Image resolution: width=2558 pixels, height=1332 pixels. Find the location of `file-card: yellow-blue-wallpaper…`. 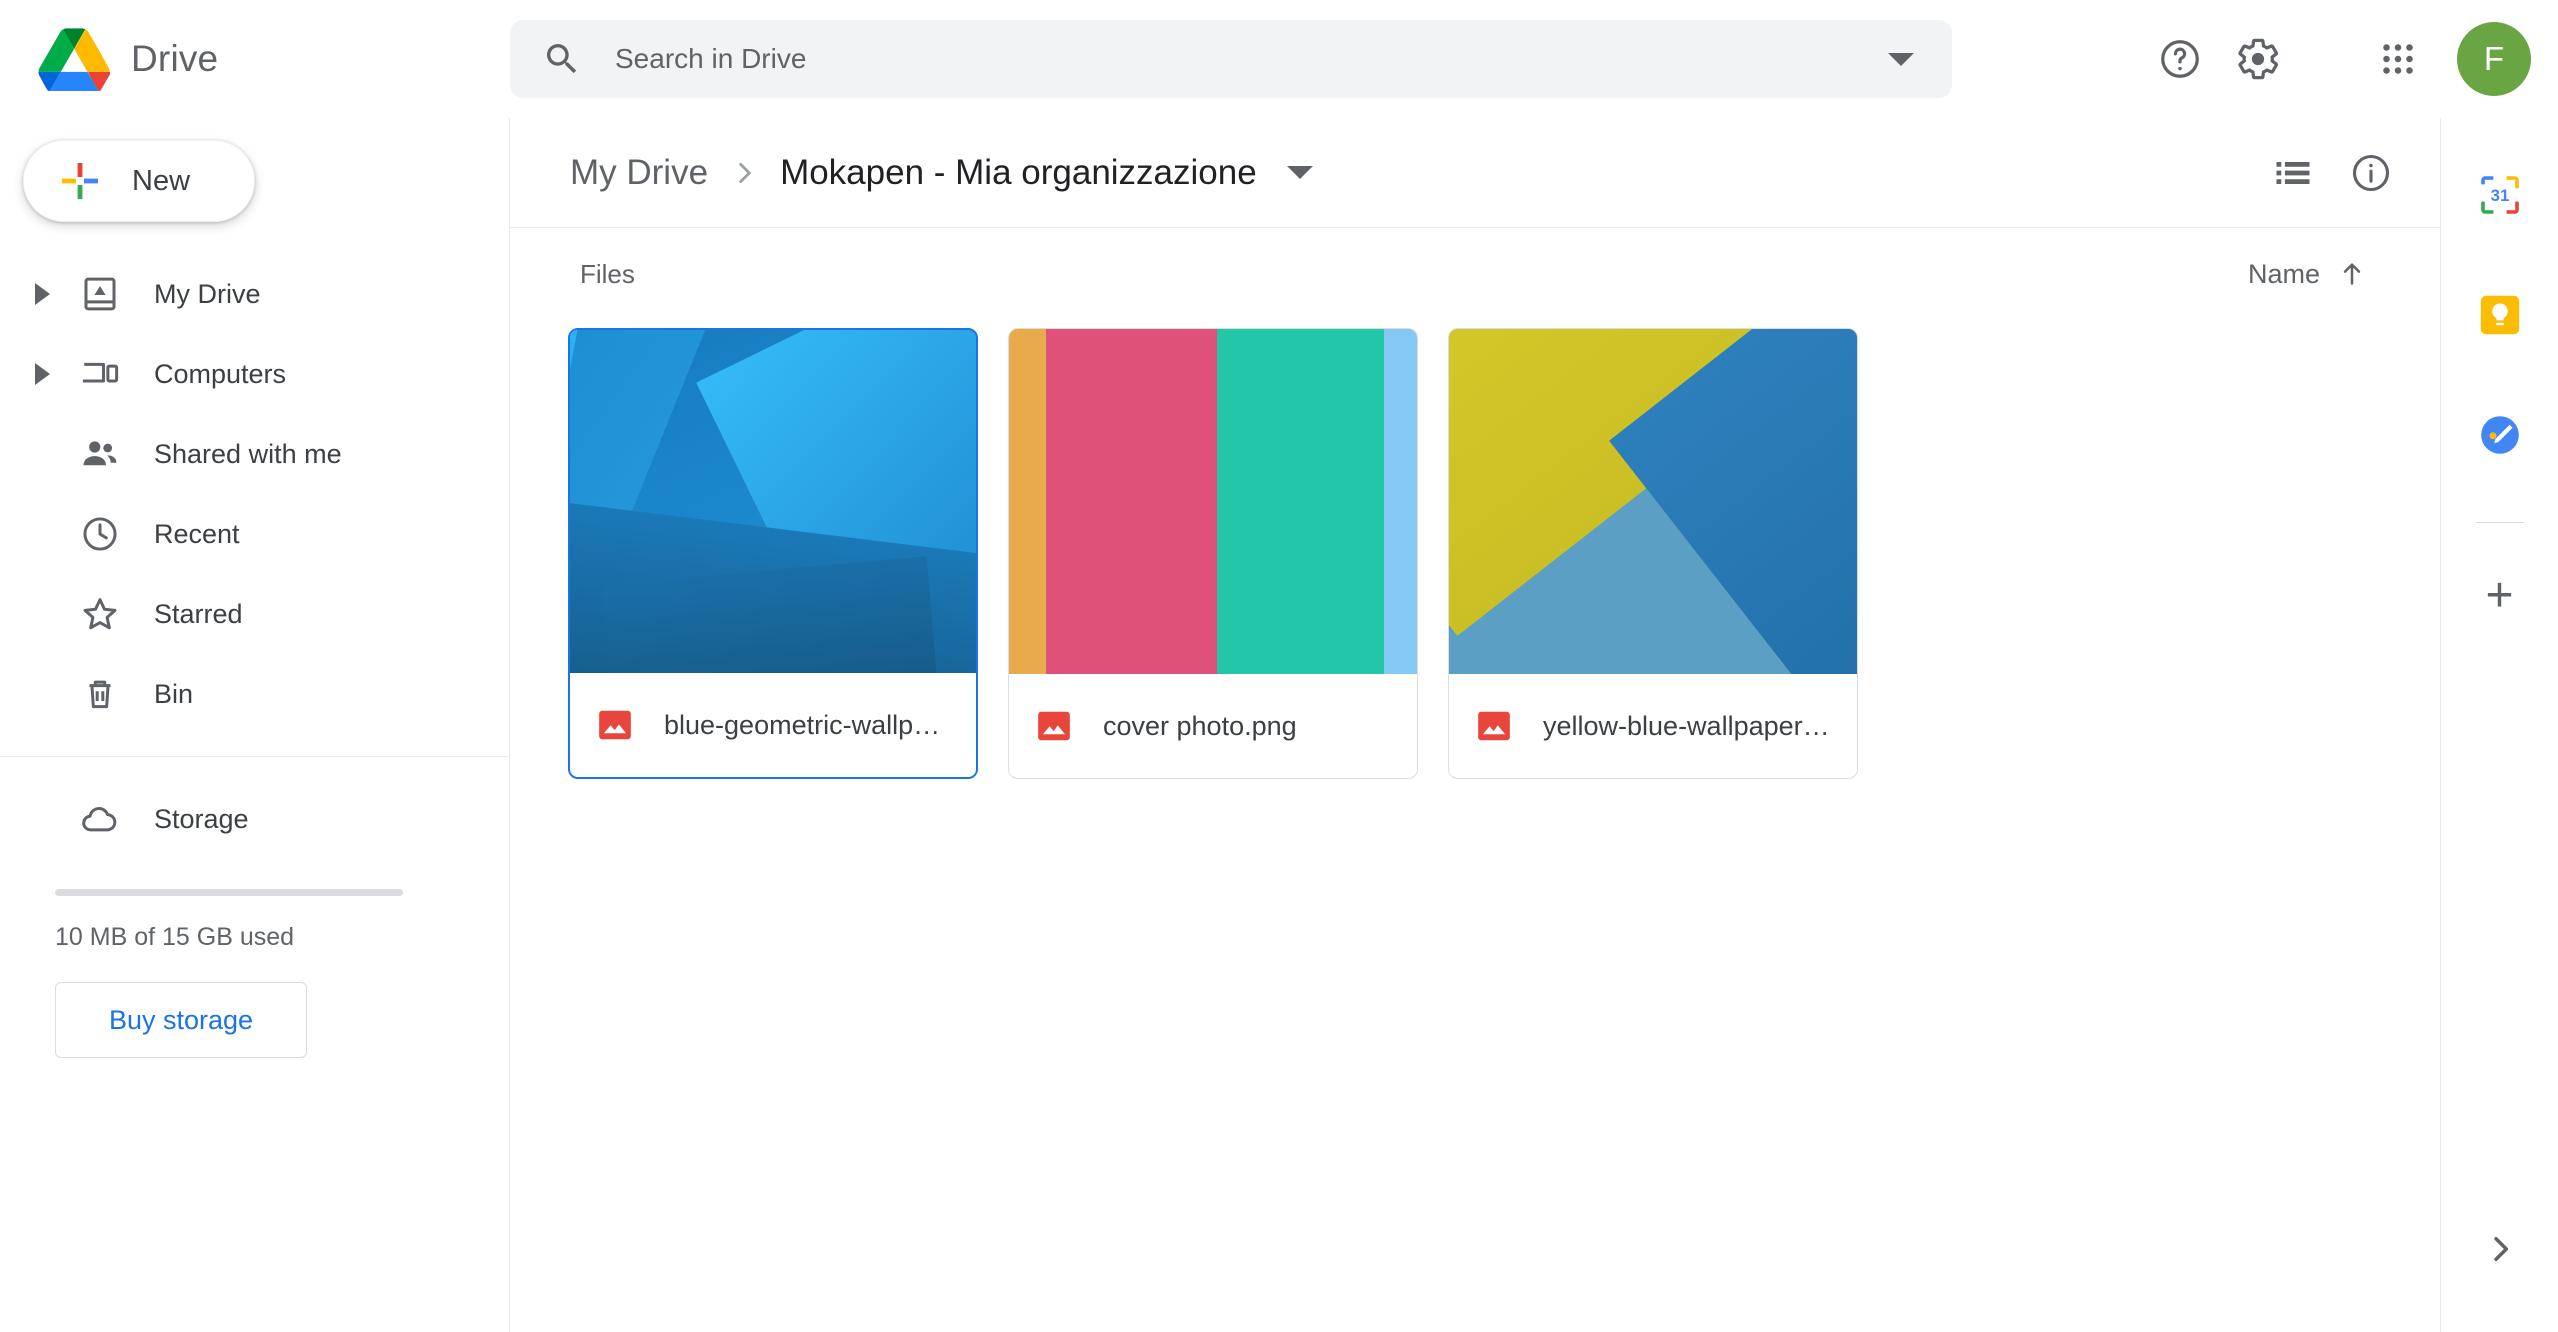

file-card: yellow-blue-wallpaper… is located at coordinates (1653, 553).